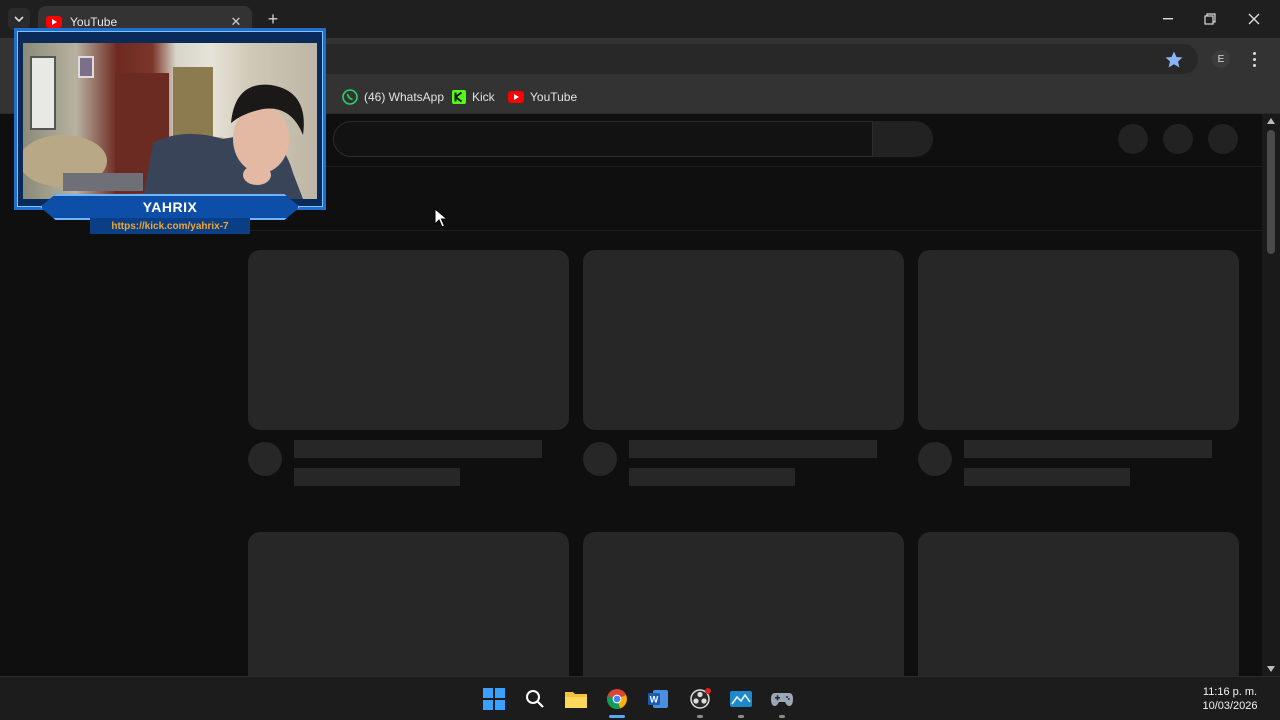  I want to click on placeholder-avatar, so click(1223, 139).